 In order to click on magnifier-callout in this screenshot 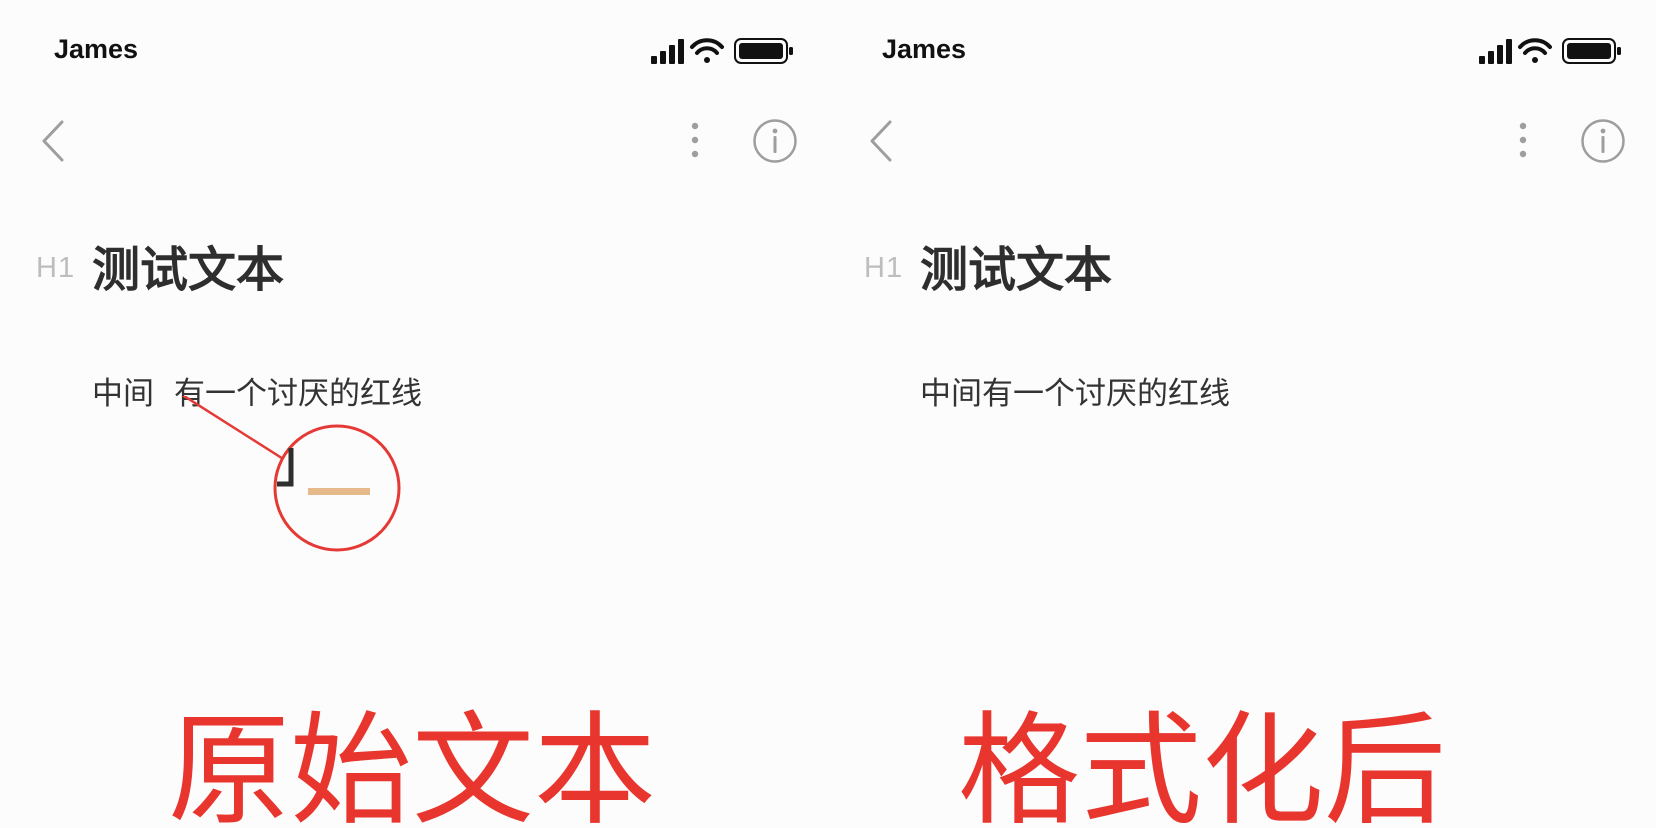, I will do `click(291, 474)`.